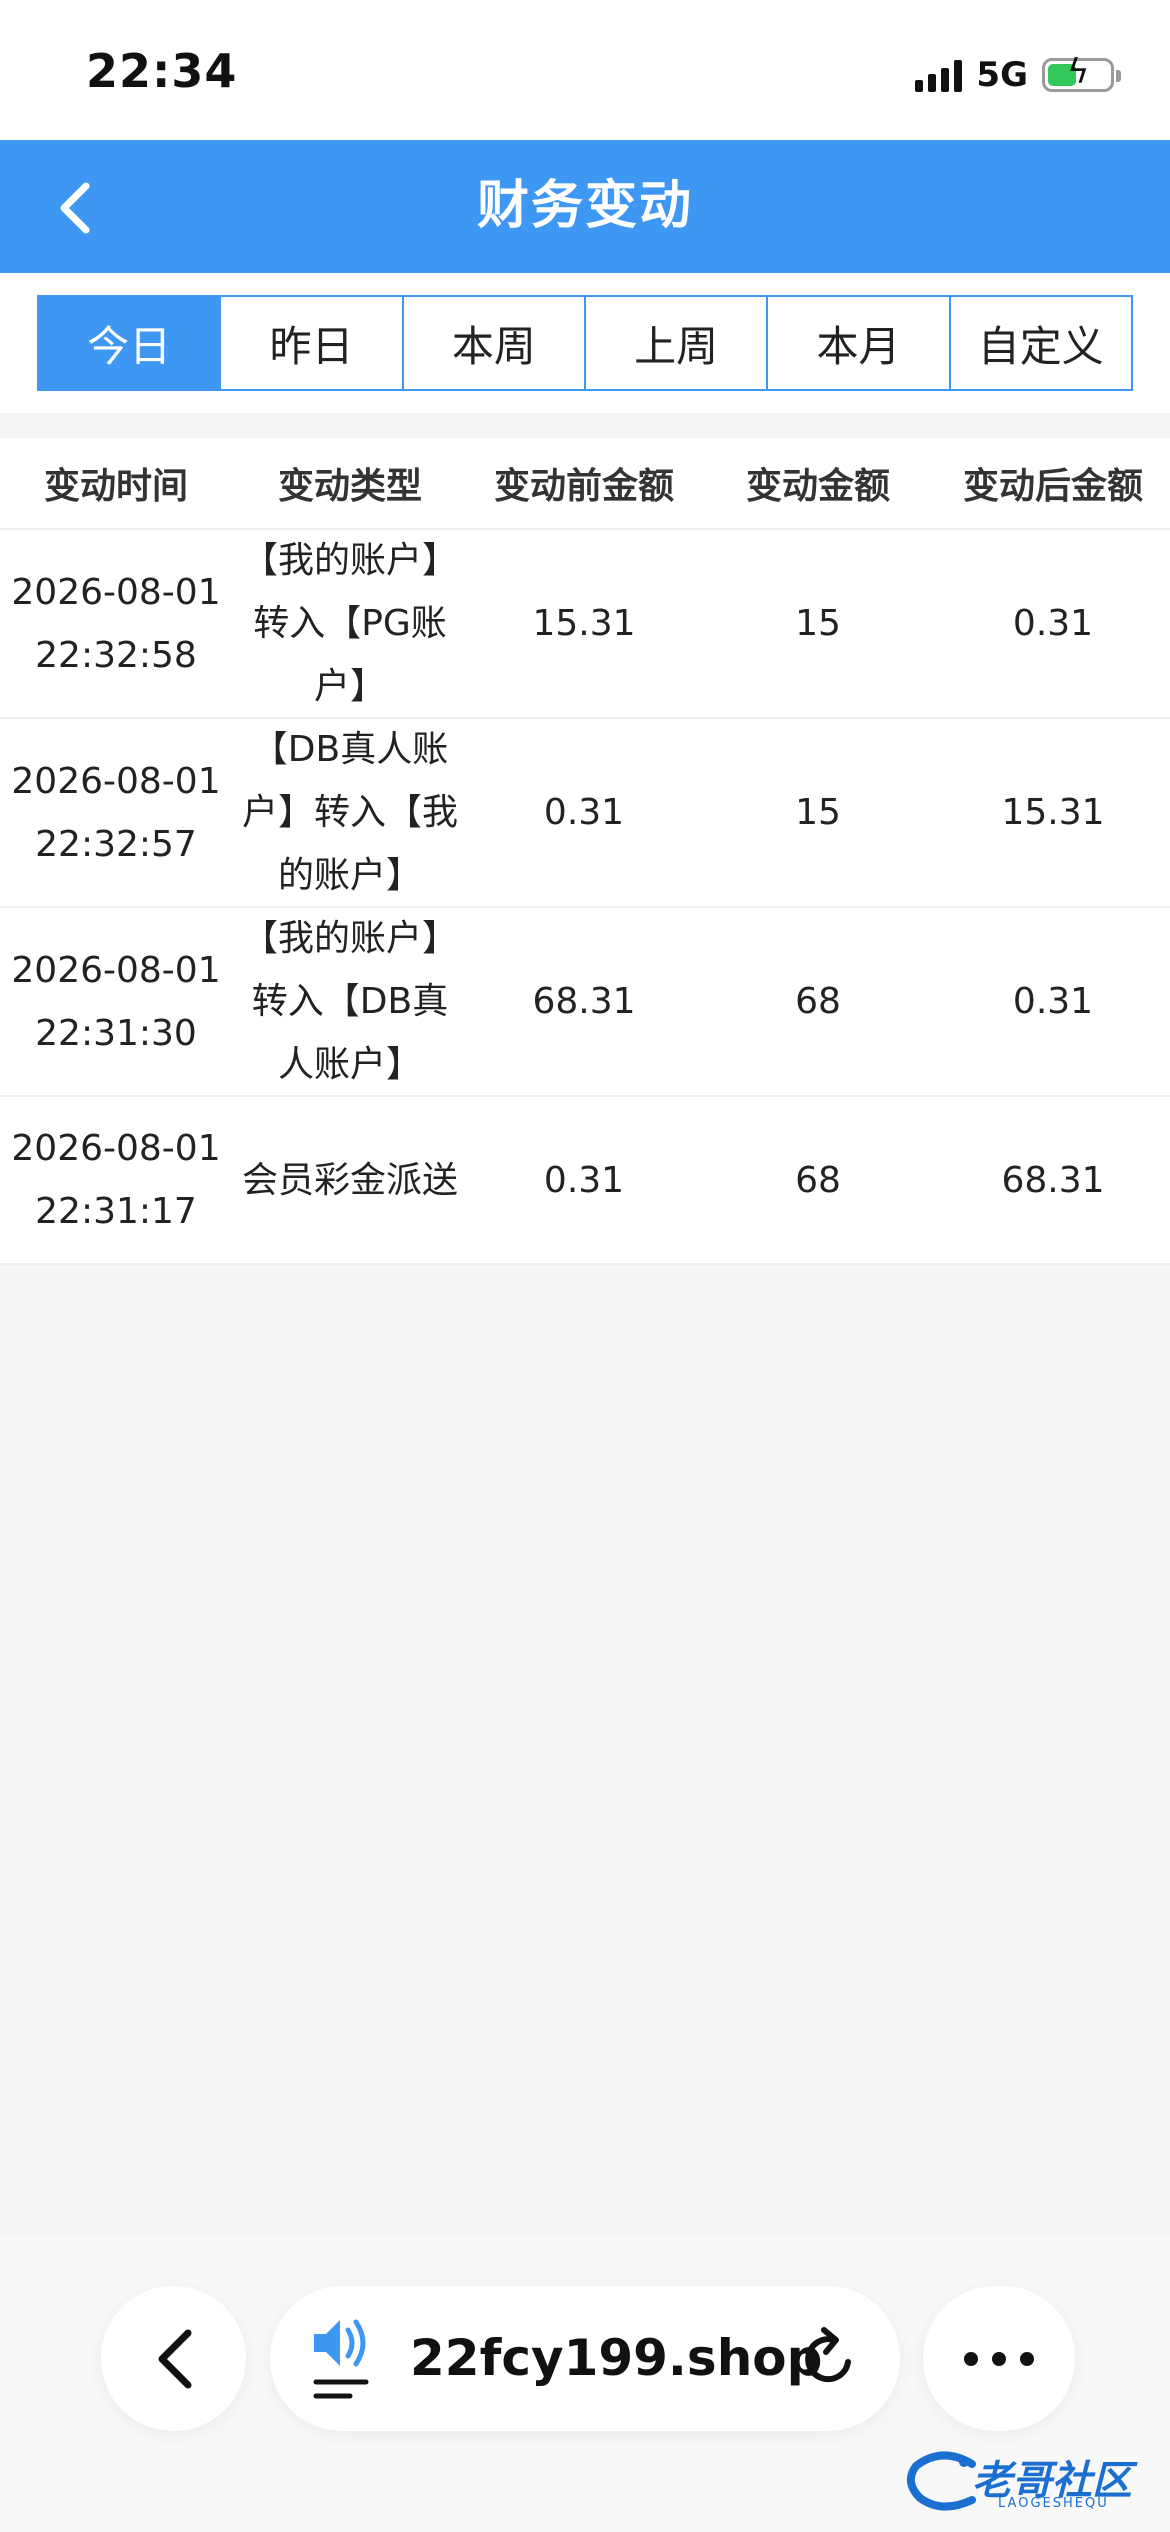 The width and height of the screenshot is (1170, 2532). Describe the element at coordinates (116, 1002) in the screenshot. I see `cell-time: 2026-08-01 22:31:30` at that location.